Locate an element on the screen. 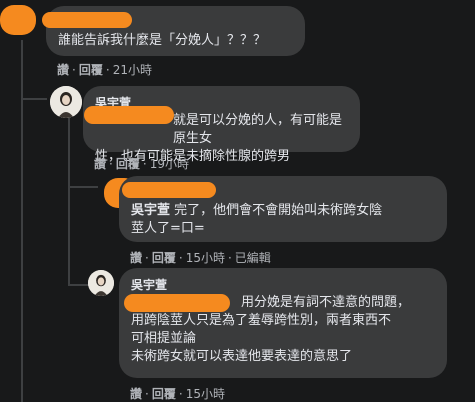 Image resolution: width=475 pixels, height=402 pixels. timestamp: 19小時 is located at coordinates (169, 164).